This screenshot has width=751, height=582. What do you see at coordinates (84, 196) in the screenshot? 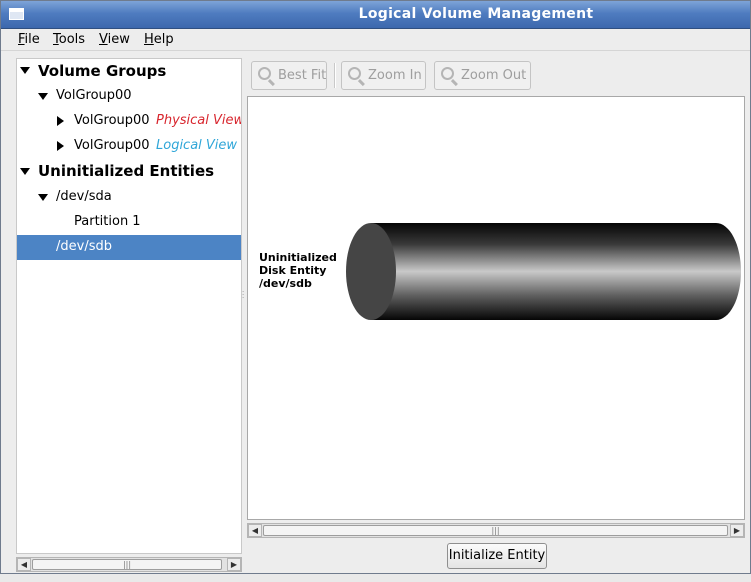
I see `sda-label: /dev/sda` at bounding box center [84, 196].